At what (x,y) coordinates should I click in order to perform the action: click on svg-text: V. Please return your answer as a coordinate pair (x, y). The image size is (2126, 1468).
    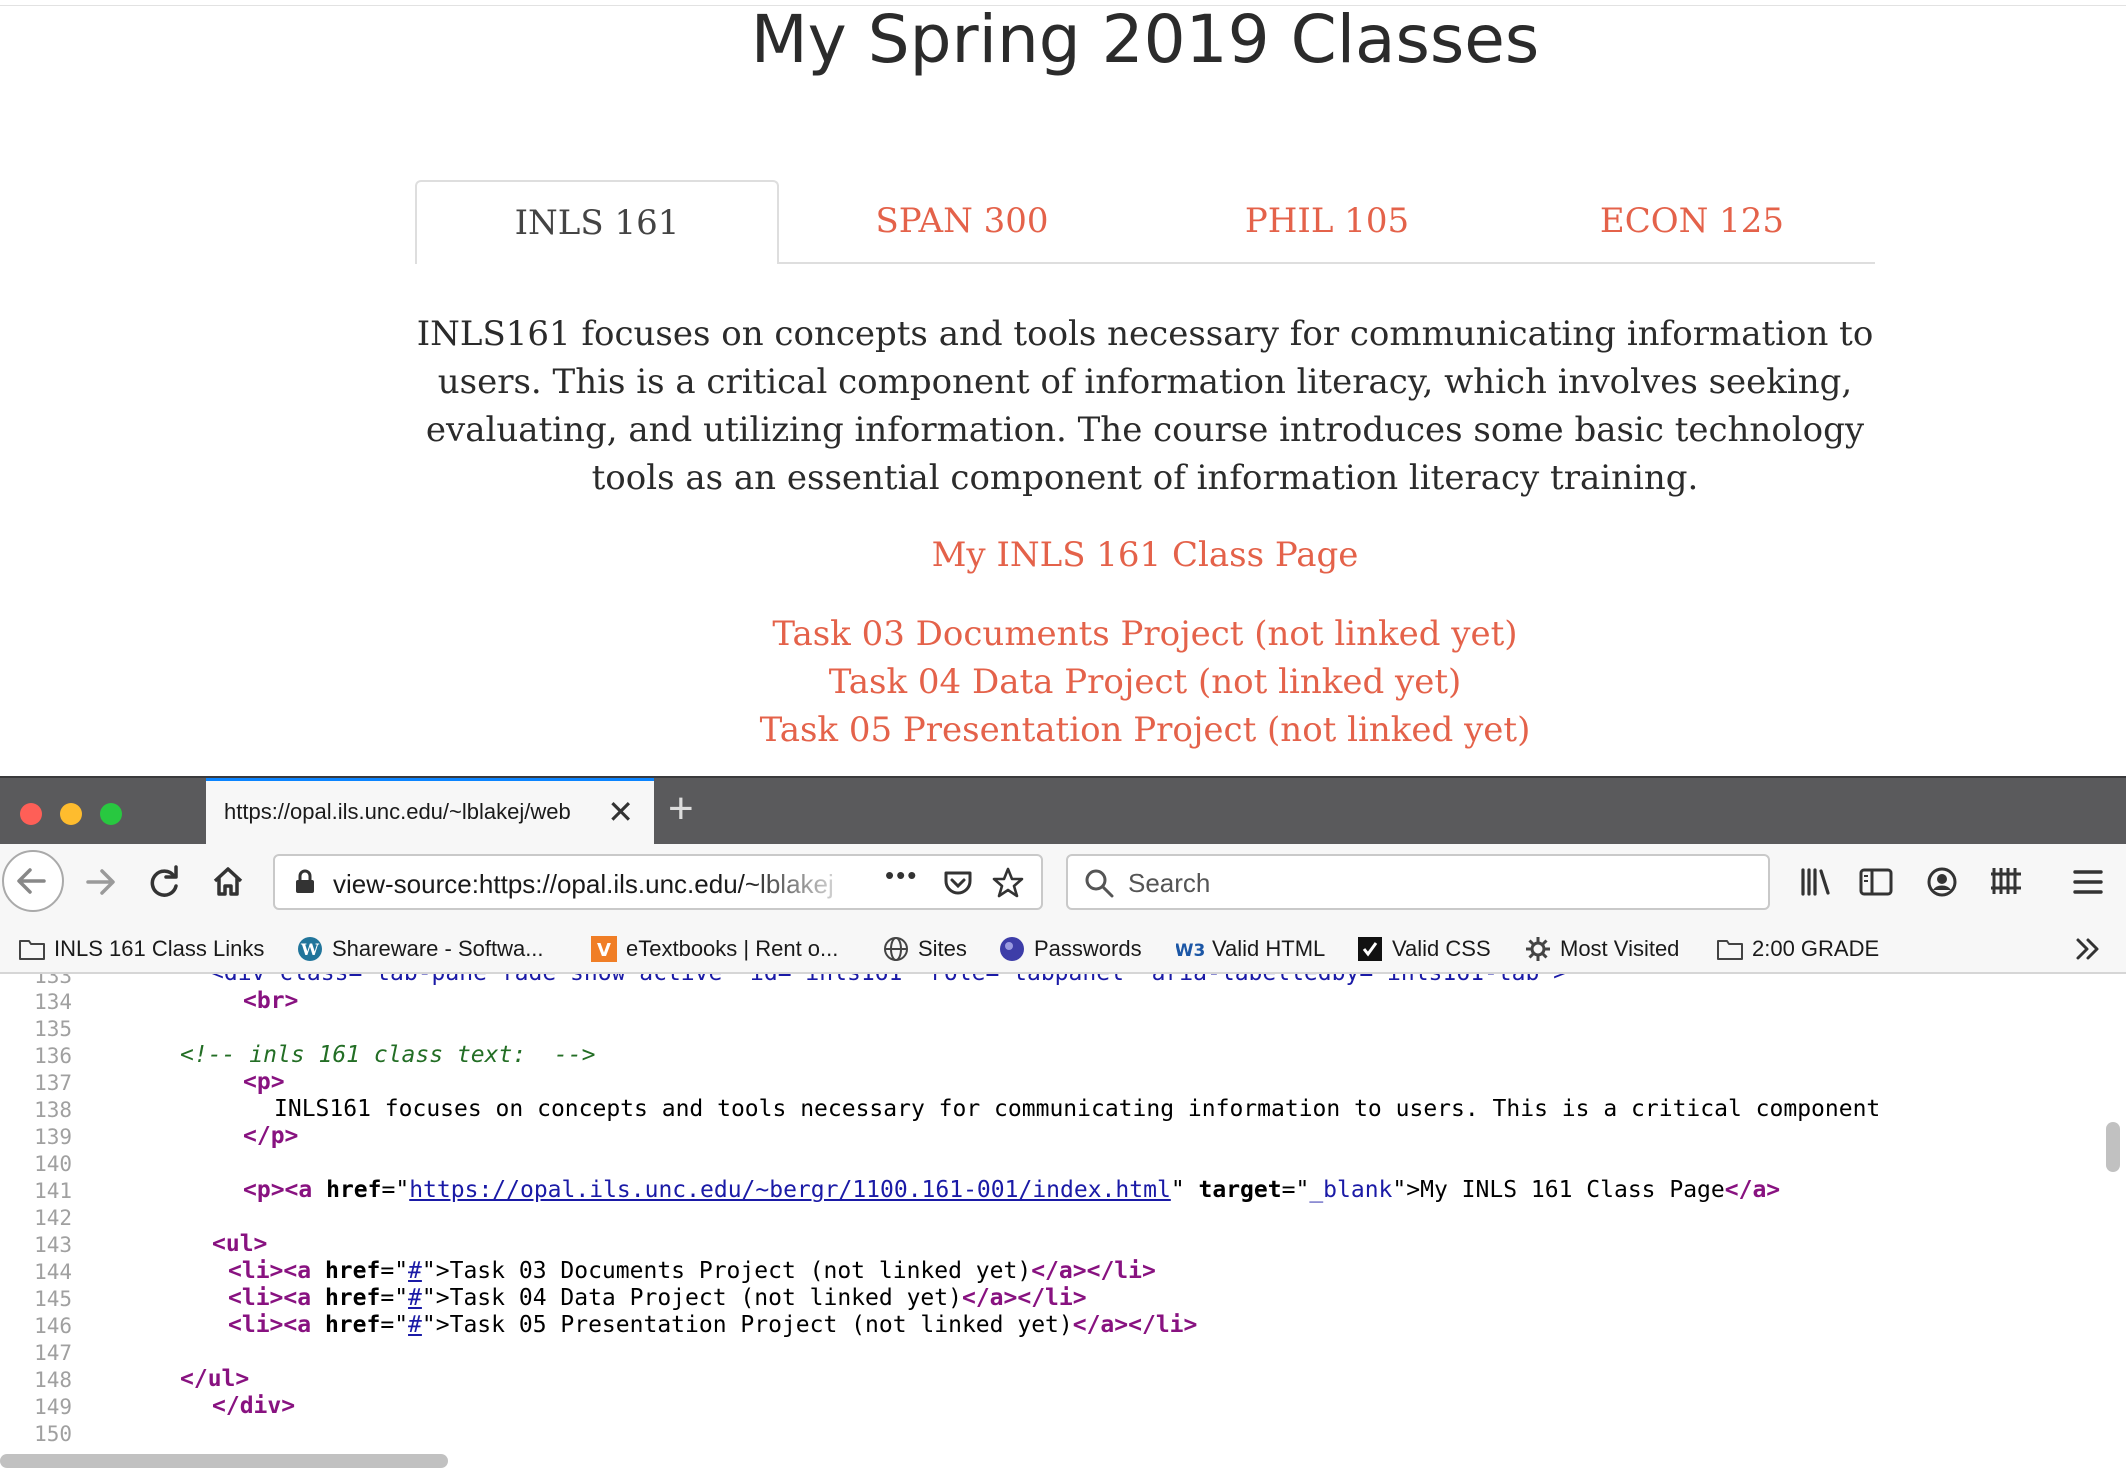
    Looking at the image, I should click on (604, 950).